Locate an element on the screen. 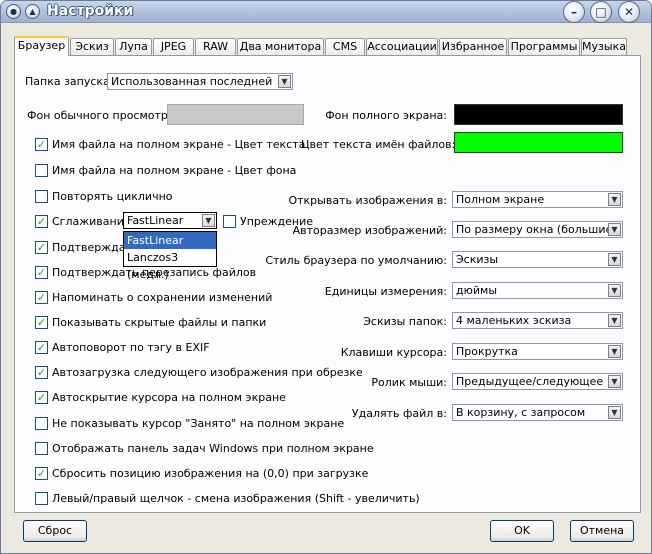 This screenshot has height=554, width=652. autosize-select: По размеру окна (большие) ▼ is located at coordinates (537, 229).